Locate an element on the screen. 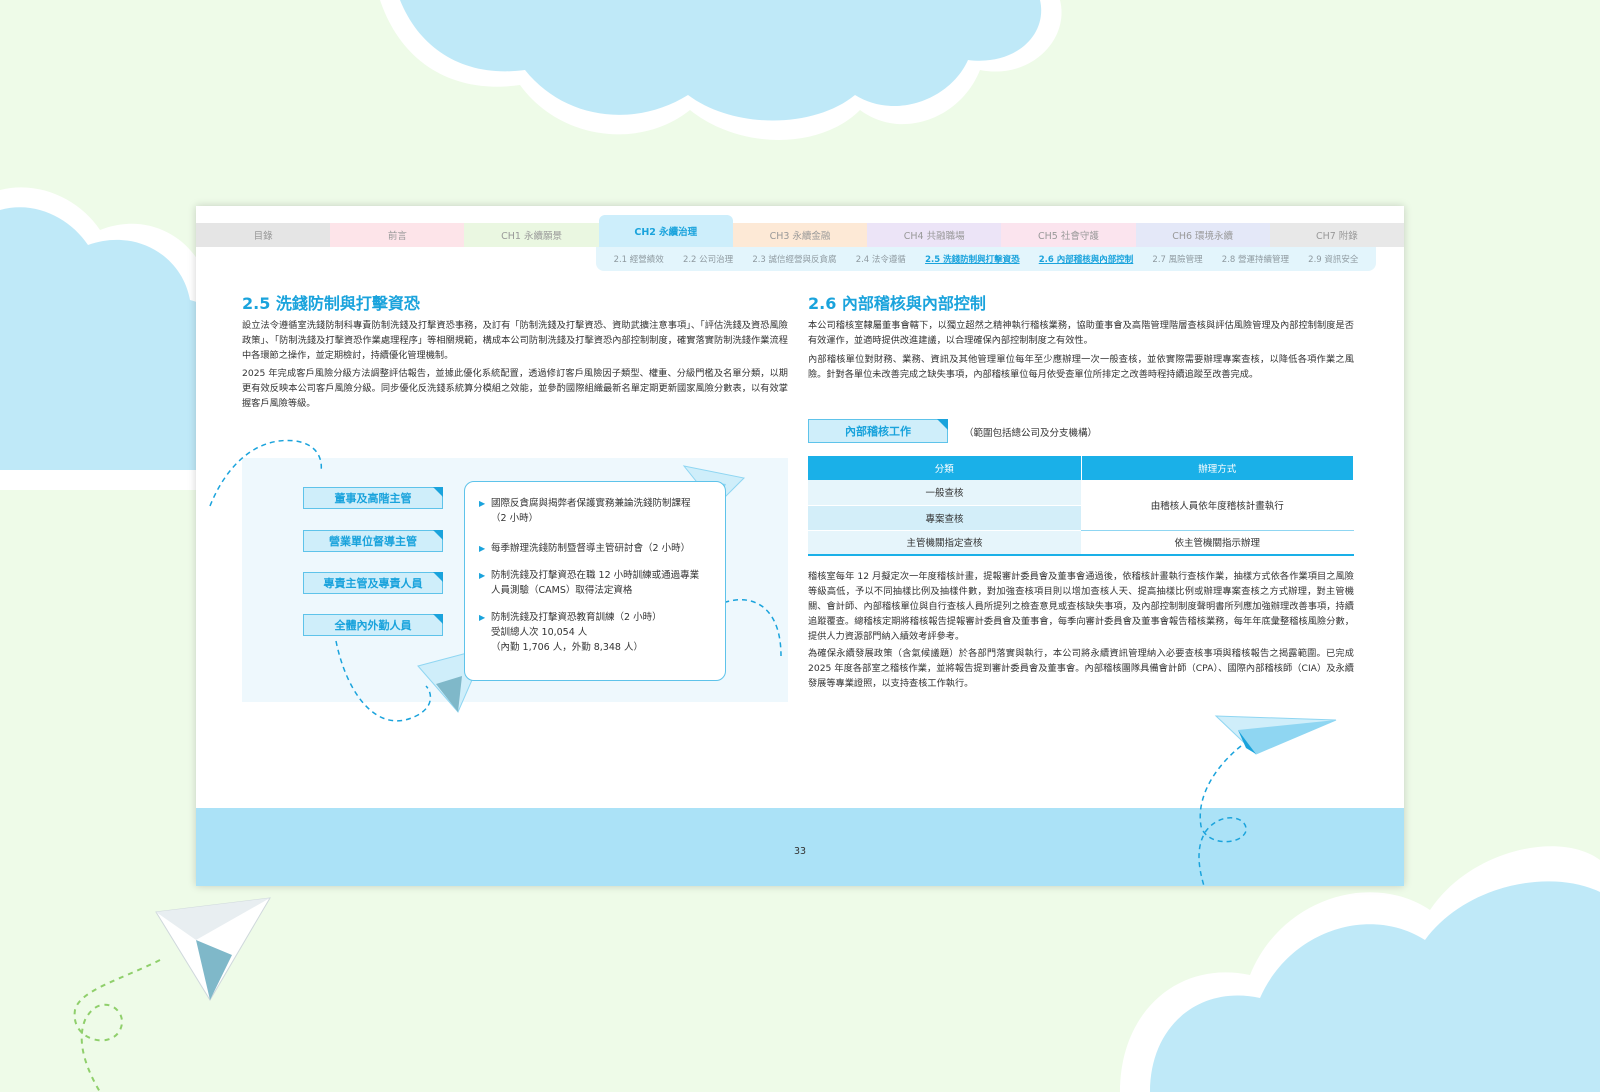 The height and width of the screenshot is (1092, 1600). role-board-executives: 董事及高階主管 is located at coordinates (373, 498).